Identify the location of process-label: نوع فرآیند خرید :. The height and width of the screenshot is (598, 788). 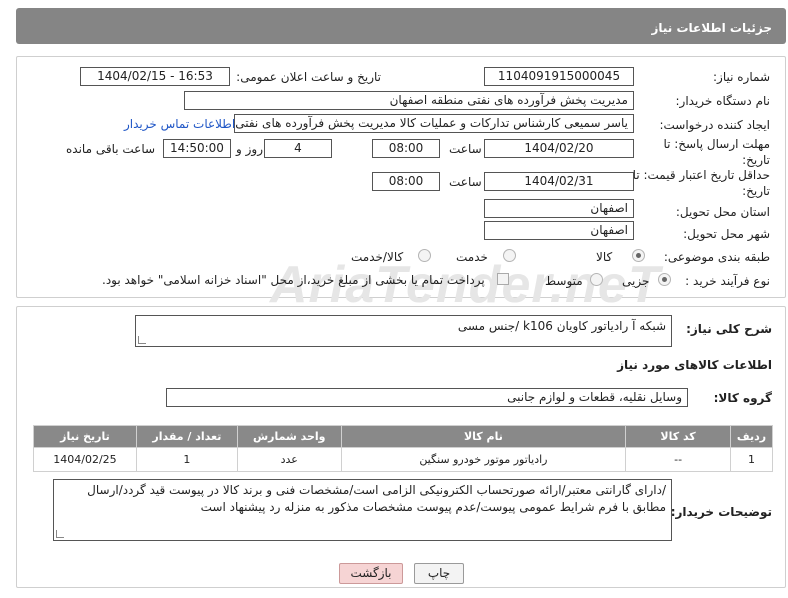
(727, 281).